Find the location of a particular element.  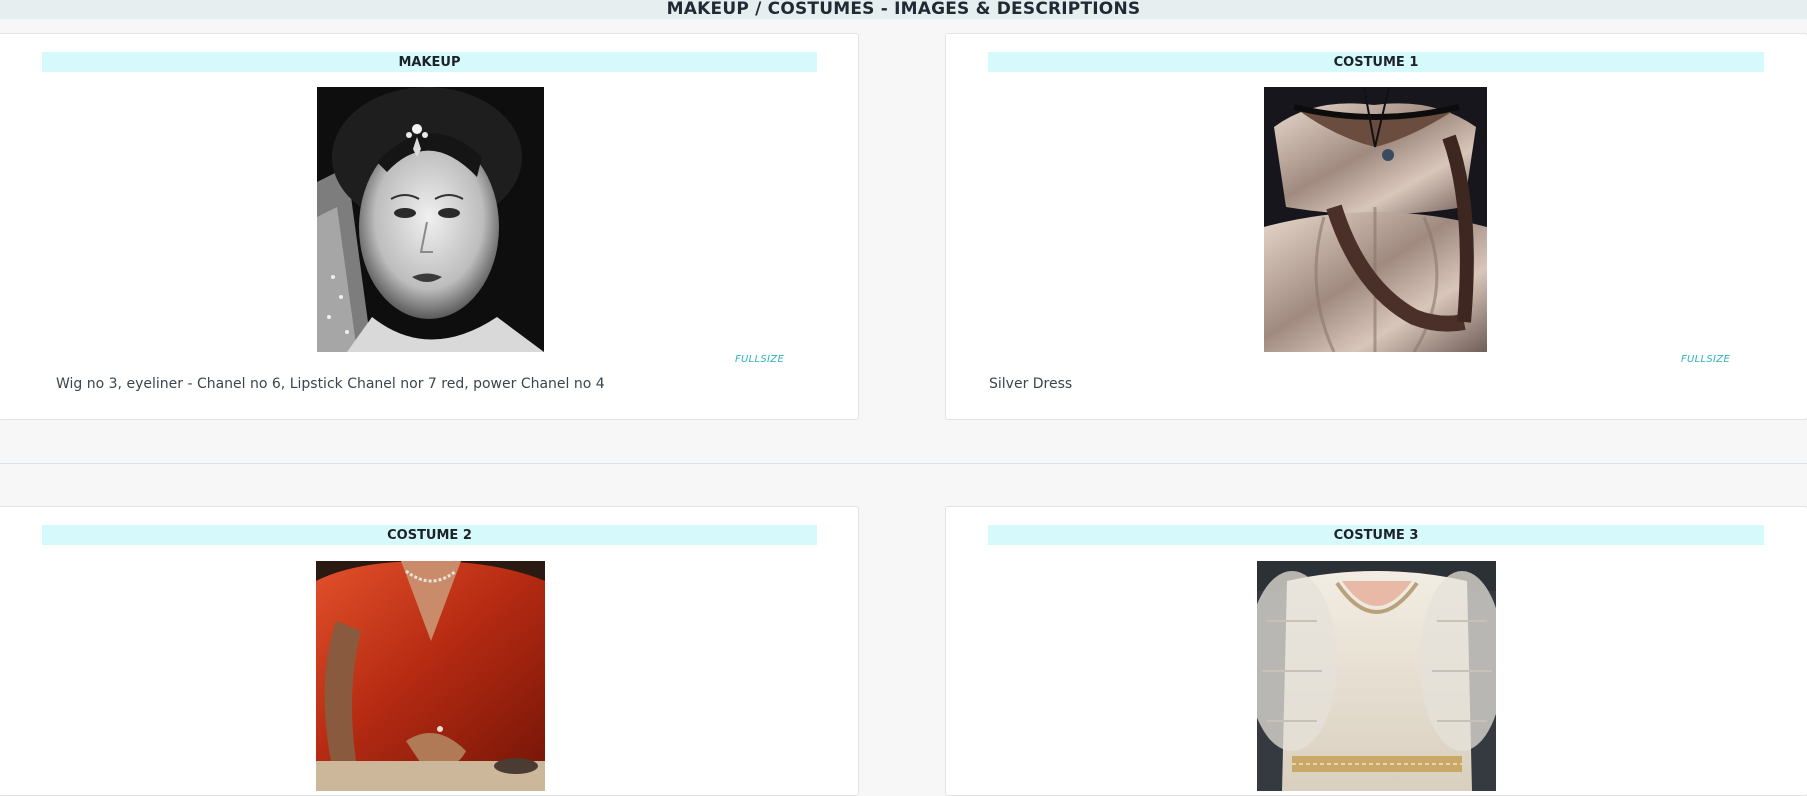

costume-2-photo is located at coordinates (430, 676).